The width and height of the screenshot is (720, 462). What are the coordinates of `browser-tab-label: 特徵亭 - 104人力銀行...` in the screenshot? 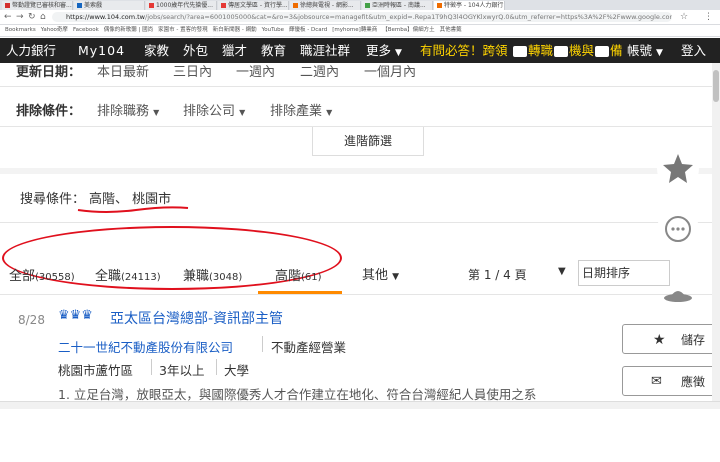 It's located at (474, 5).